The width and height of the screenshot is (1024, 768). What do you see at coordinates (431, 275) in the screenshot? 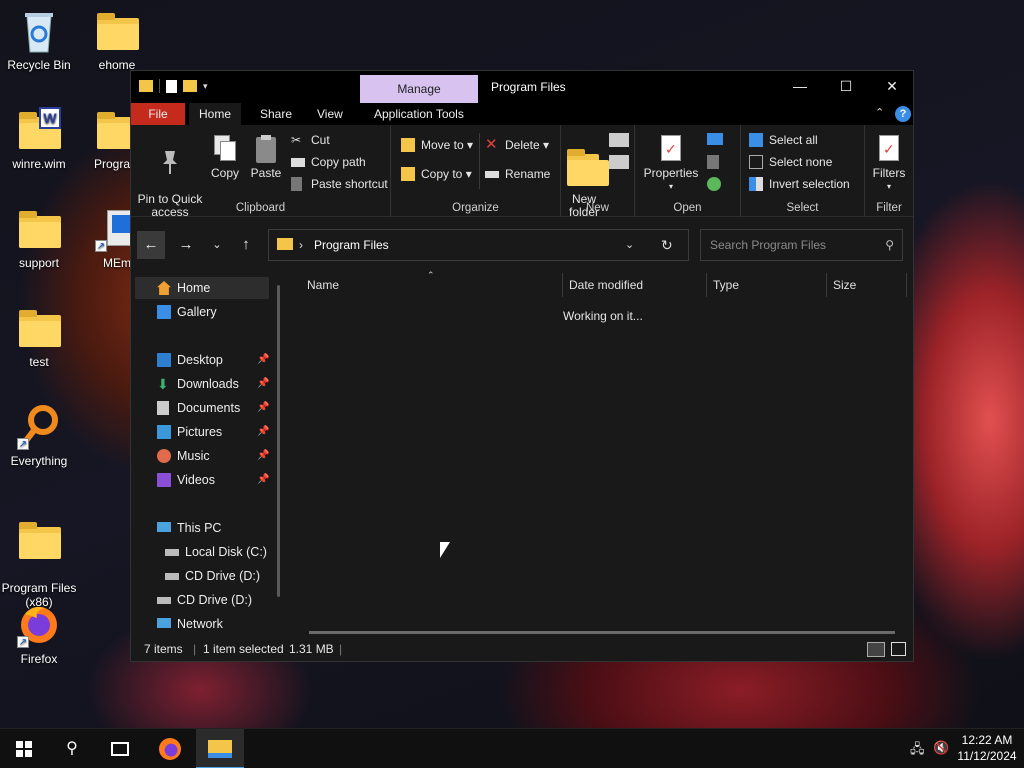
I see `sort-ascending-icon: ⌃` at bounding box center [431, 275].